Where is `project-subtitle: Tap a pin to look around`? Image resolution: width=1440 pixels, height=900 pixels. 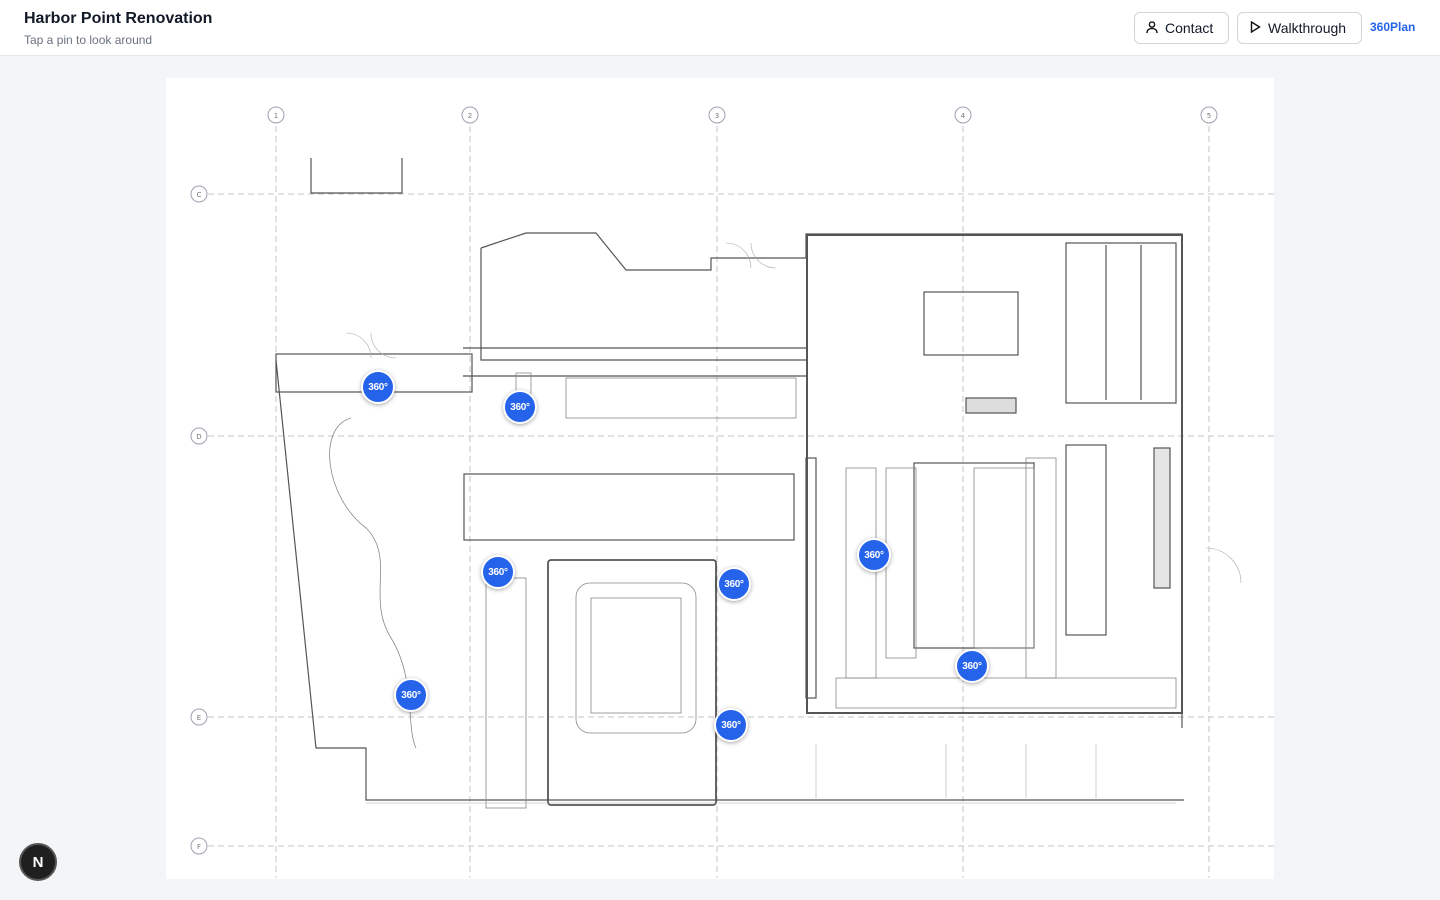 project-subtitle: Tap a pin to look around is located at coordinates (88, 40).